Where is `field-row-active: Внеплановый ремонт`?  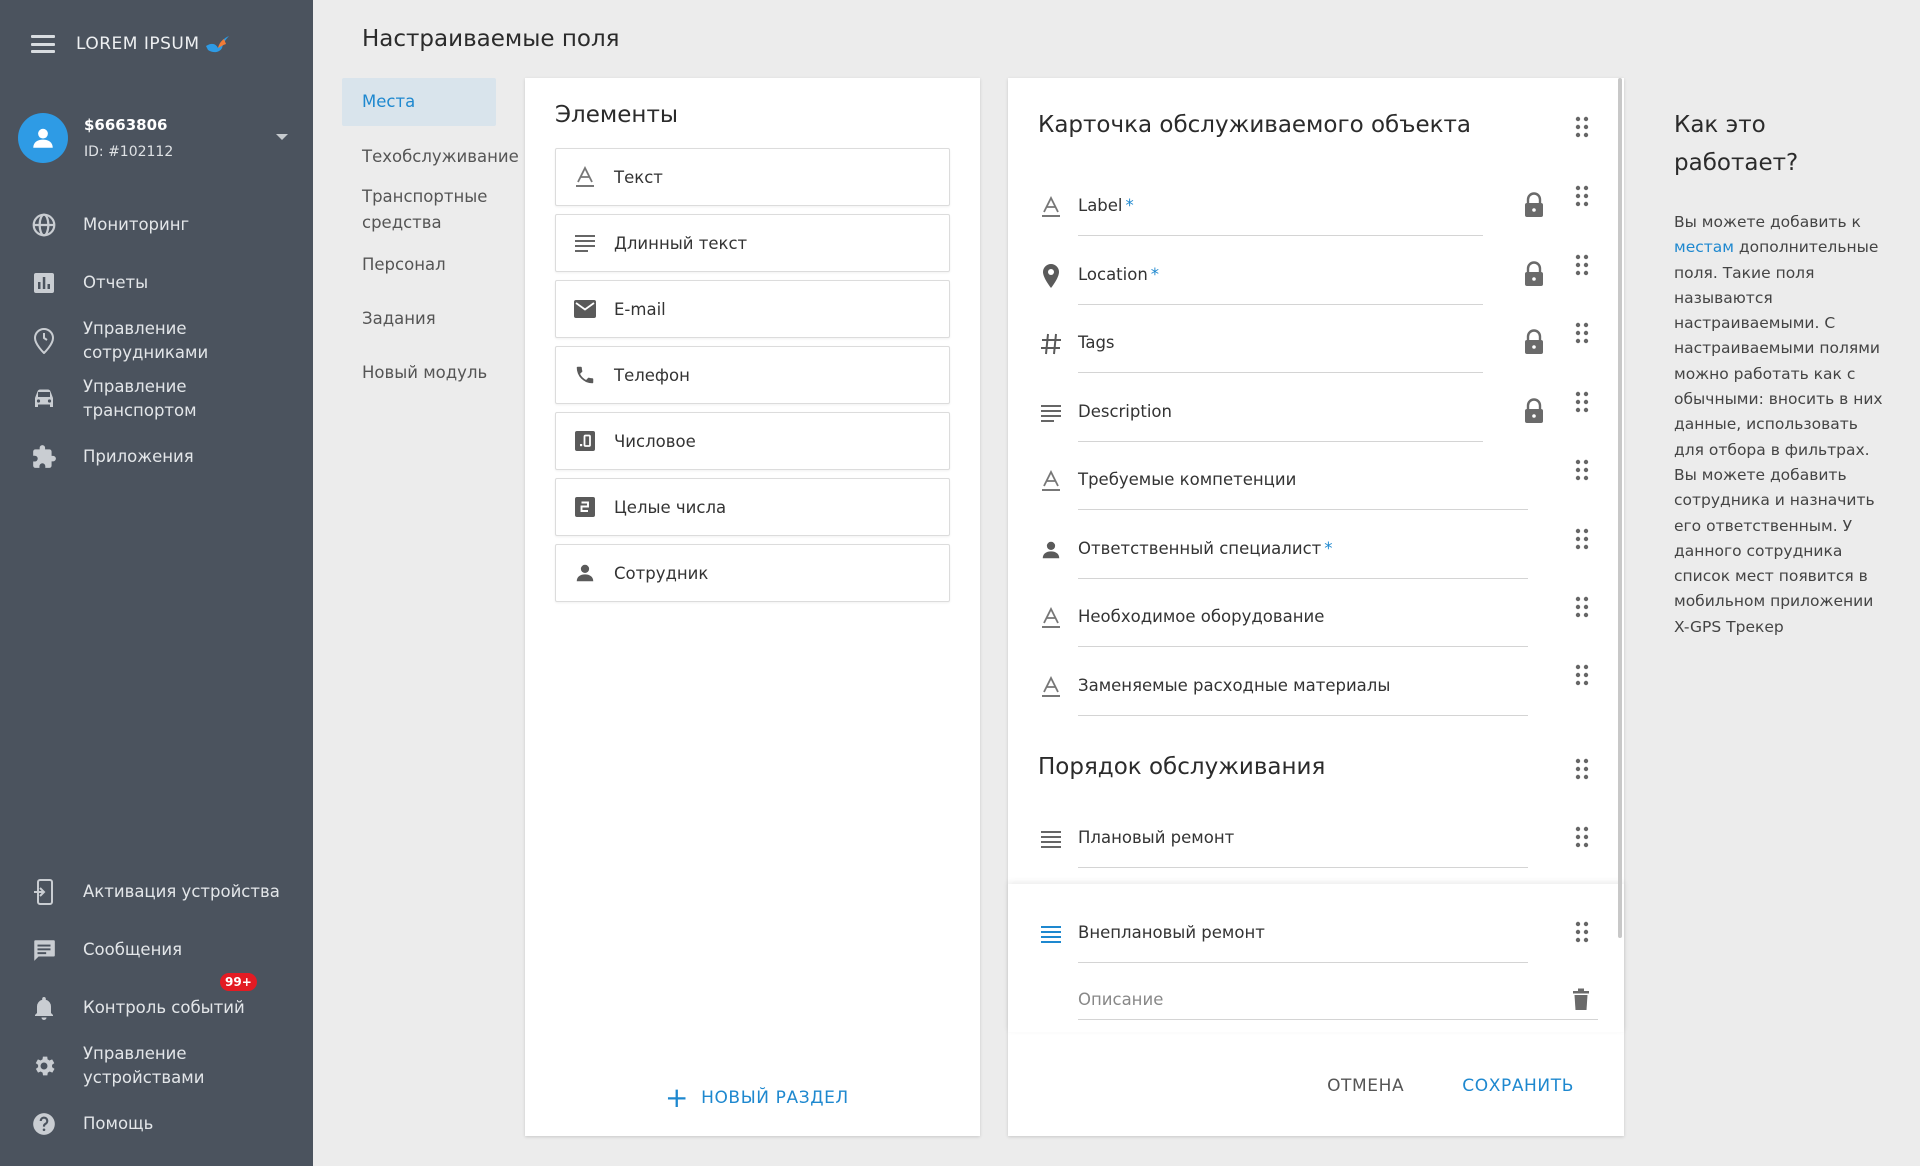
field-row-active: Внеплановый ремонт is located at coordinates (1293, 935).